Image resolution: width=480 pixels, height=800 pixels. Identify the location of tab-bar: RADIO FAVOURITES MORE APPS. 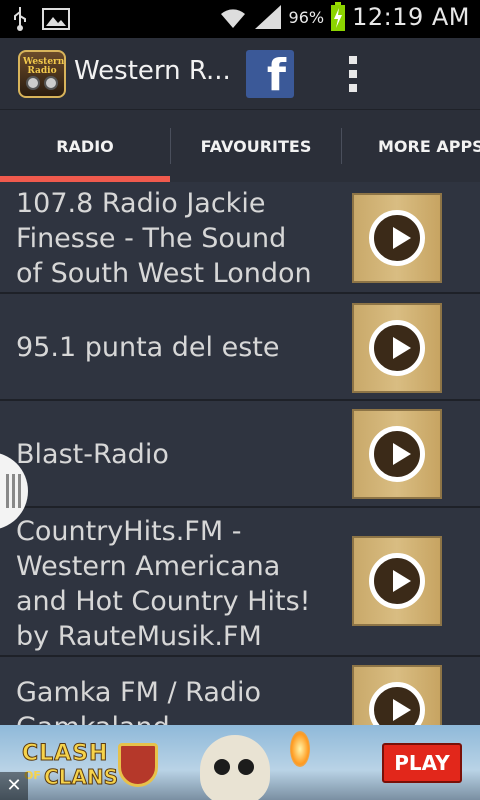
(240, 146).